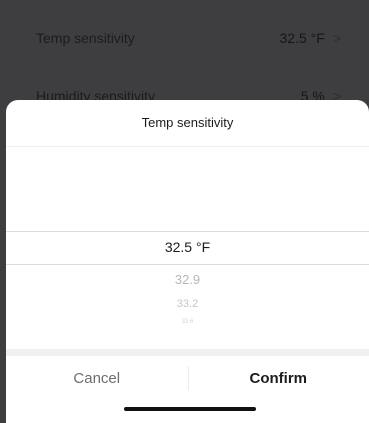 This screenshot has height=423, width=369. Describe the element at coordinates (187, 322) in the screenshot. I see `picker-option: 33.6` at that location.